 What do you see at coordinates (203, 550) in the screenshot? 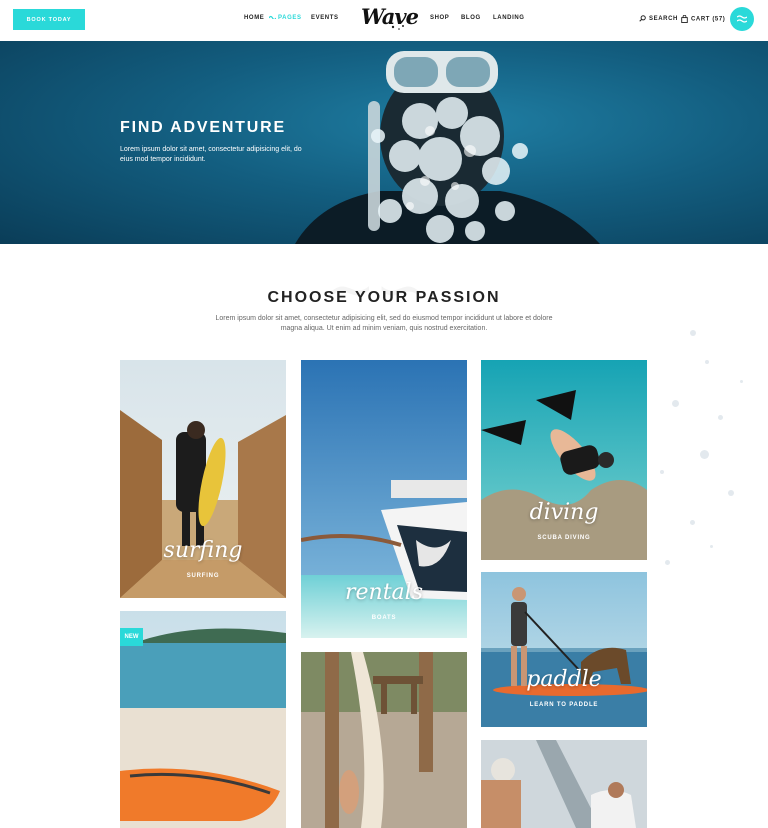
I see `card-script-title: surfing` at bounding box center [203, 550].